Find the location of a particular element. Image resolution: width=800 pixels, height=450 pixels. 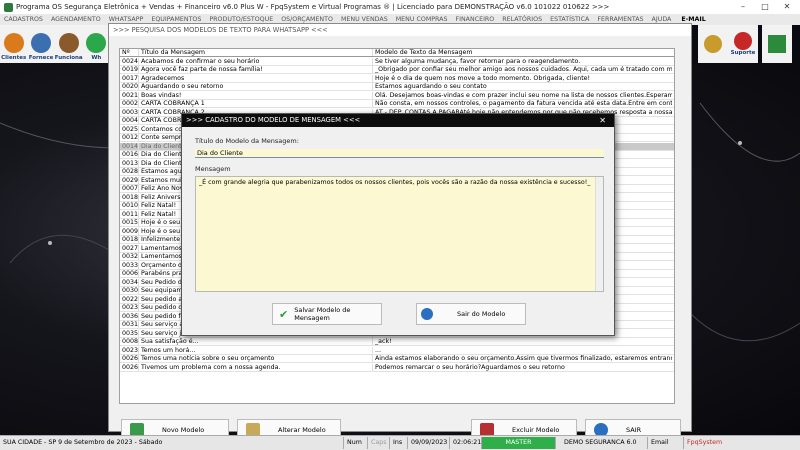

support-label: Suporte is located at coordinates (743, 53).